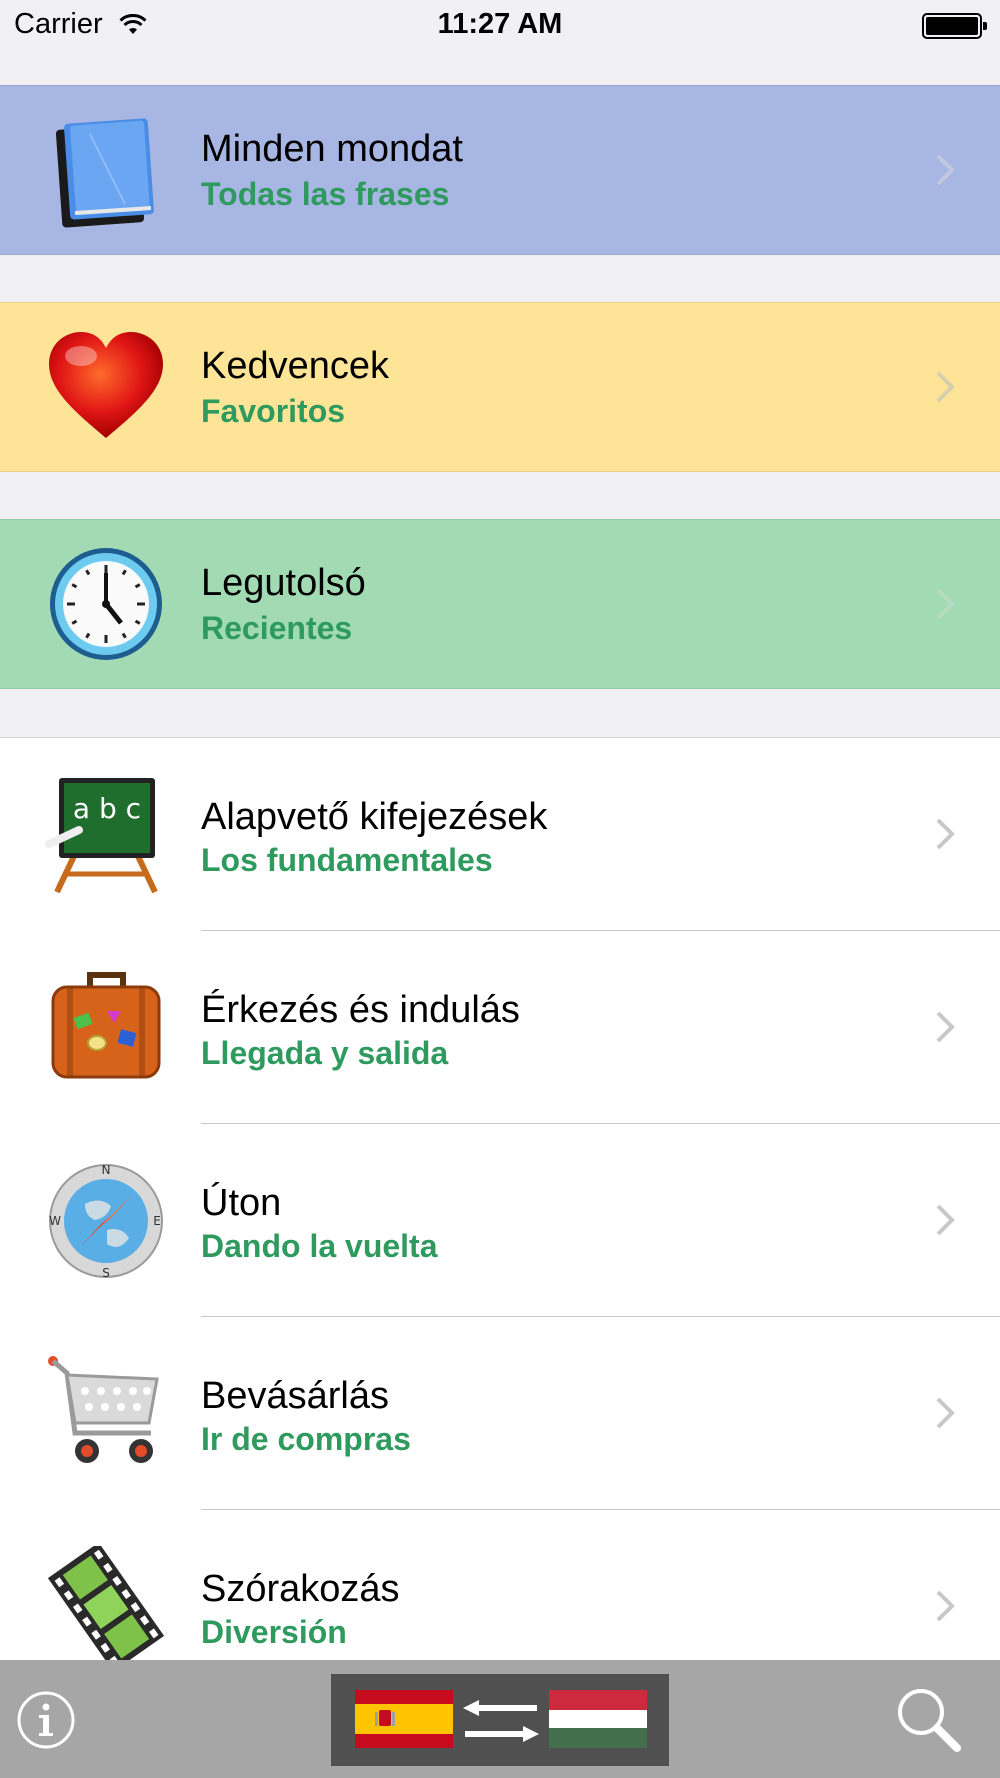  Describe the element at coordinates (107, 808) in the screenshot. I see `svg-text: a b c` at that location.